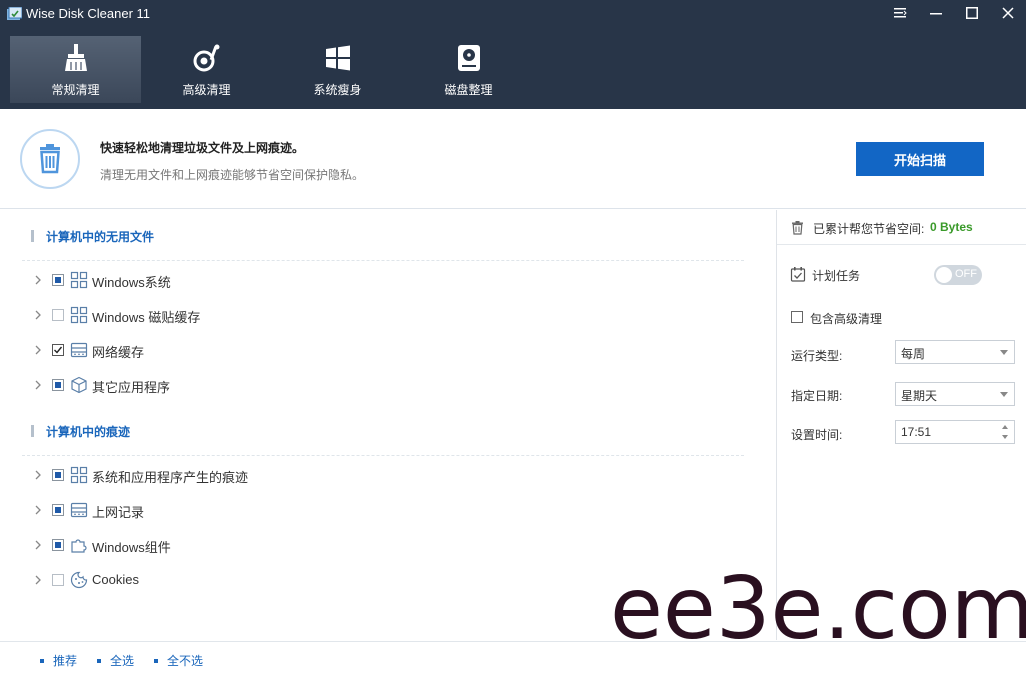 The height and width of the screenshot is (679, 1026). I want to click on select-all-link: 全选, so click(115, 660).